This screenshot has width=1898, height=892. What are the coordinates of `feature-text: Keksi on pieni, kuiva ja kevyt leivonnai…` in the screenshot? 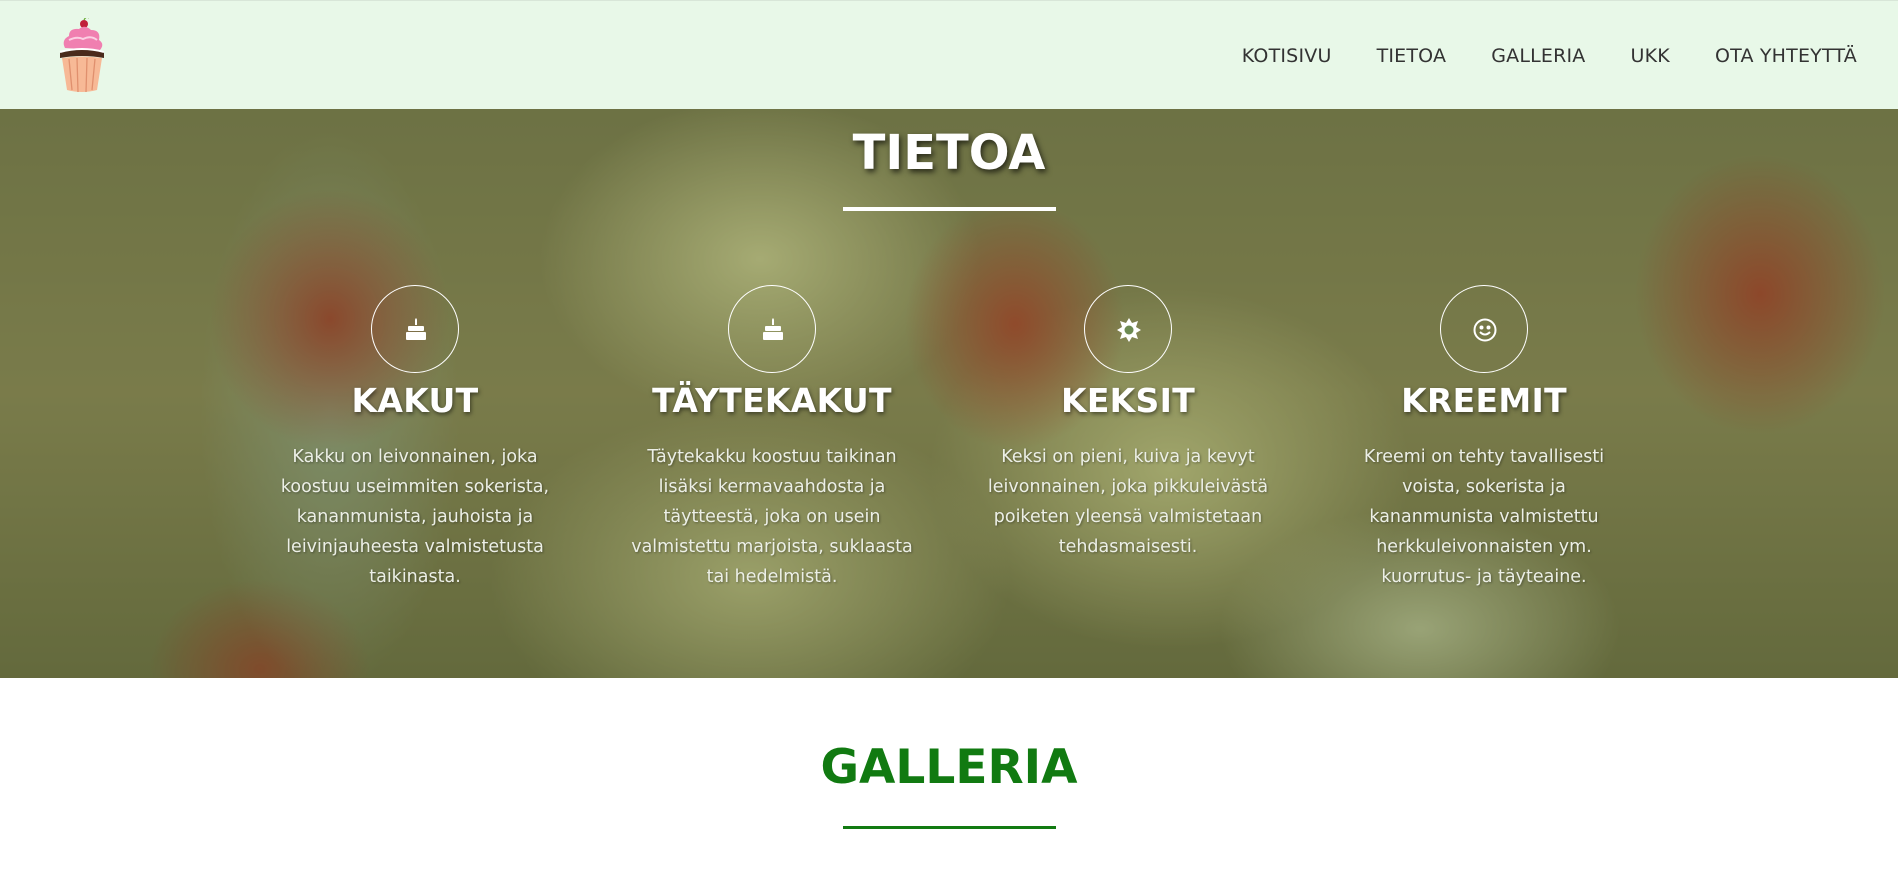 It's located at (1128, 502).